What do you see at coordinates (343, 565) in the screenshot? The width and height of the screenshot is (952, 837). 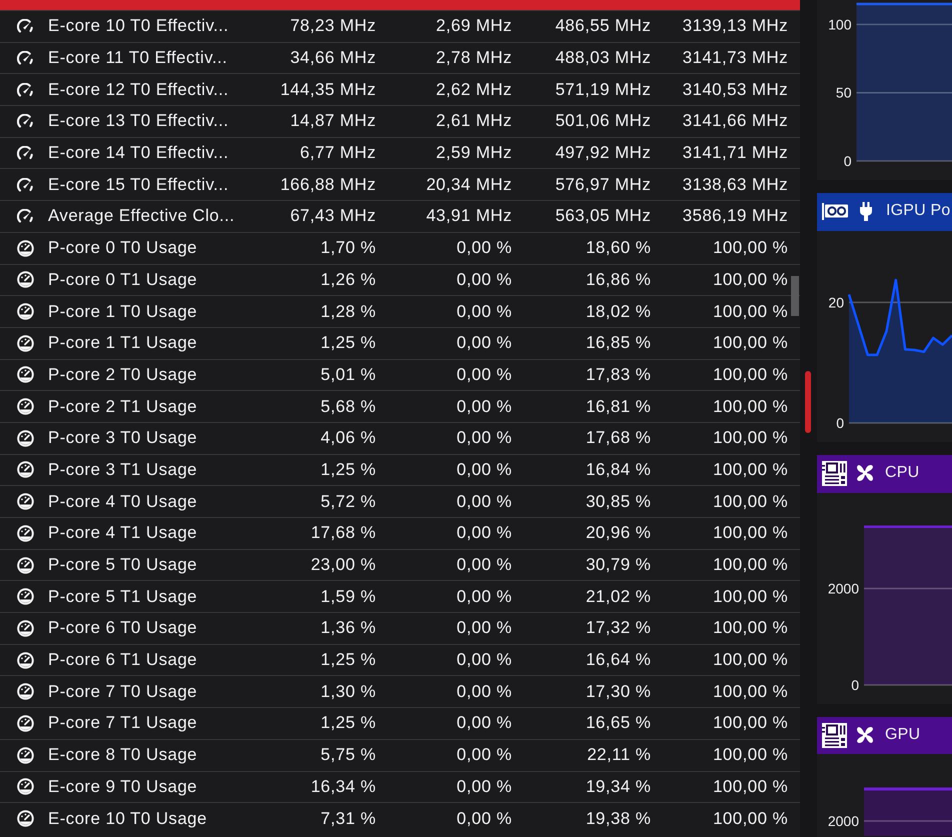 I see `sensor-value: 23,00 %` at bounding box center [343, 565].